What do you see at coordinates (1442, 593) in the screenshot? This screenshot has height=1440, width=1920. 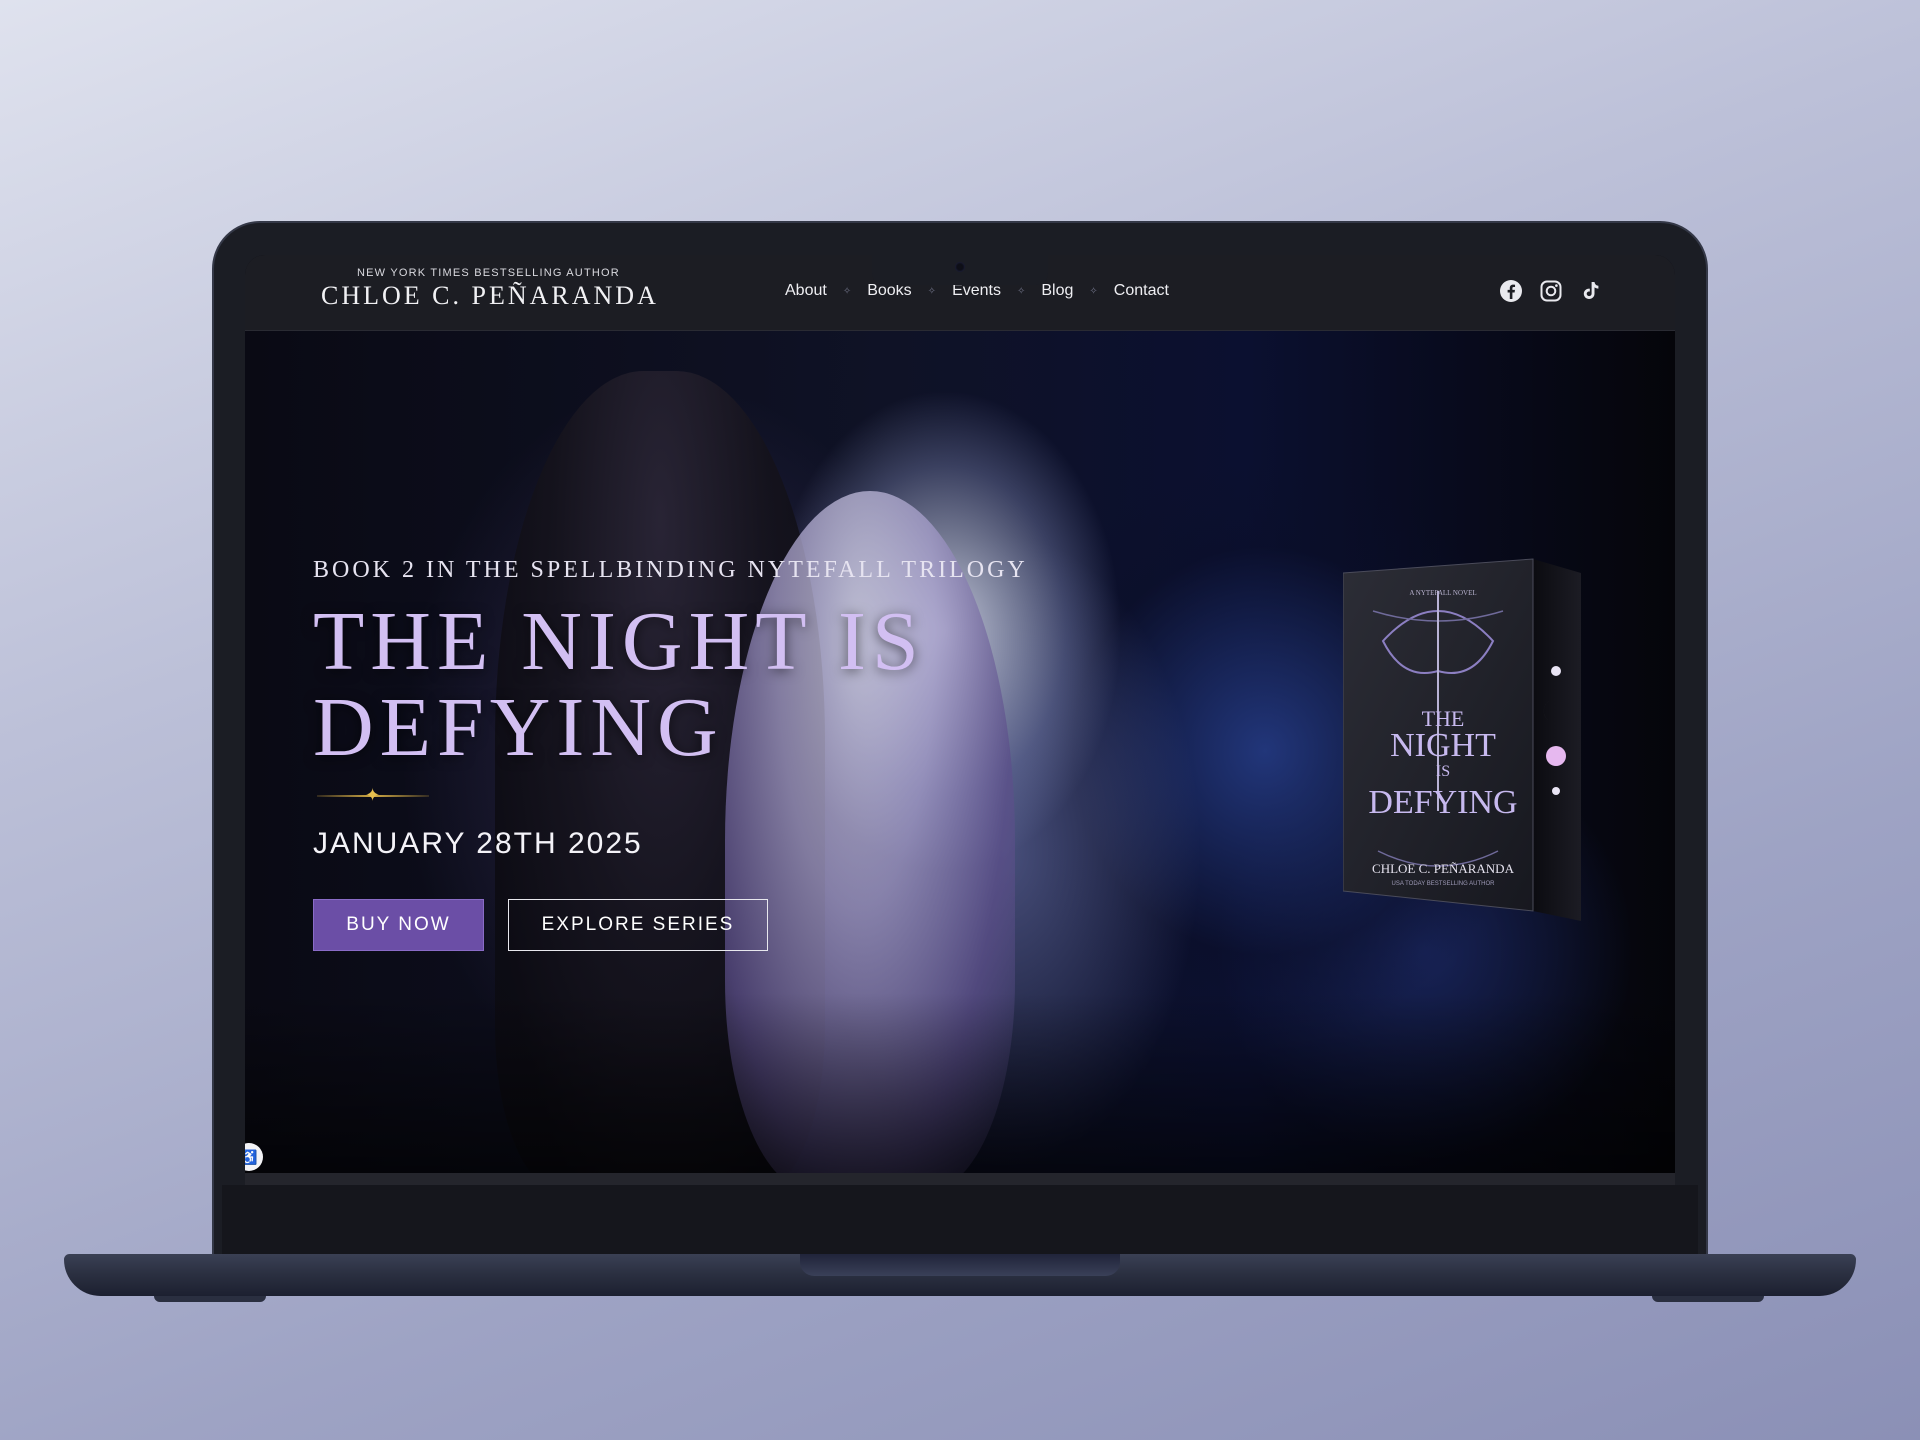 I see `cover-kicker: A NYTEFALL NOVEL` at bounding box center [1442, 593].